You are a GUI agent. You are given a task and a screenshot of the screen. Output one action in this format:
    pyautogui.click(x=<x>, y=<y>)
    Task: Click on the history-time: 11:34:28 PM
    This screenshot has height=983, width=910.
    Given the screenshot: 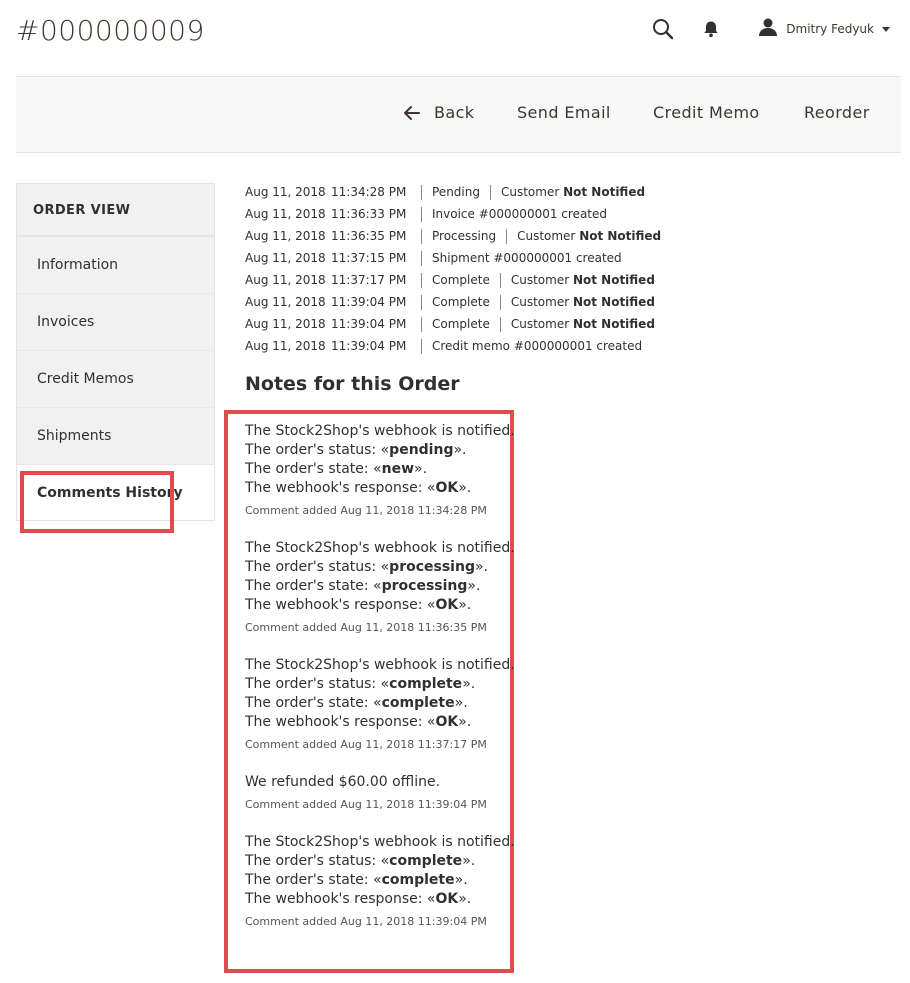 What is the action you would take?
    pyautogui.click(x=369, y=192)
    